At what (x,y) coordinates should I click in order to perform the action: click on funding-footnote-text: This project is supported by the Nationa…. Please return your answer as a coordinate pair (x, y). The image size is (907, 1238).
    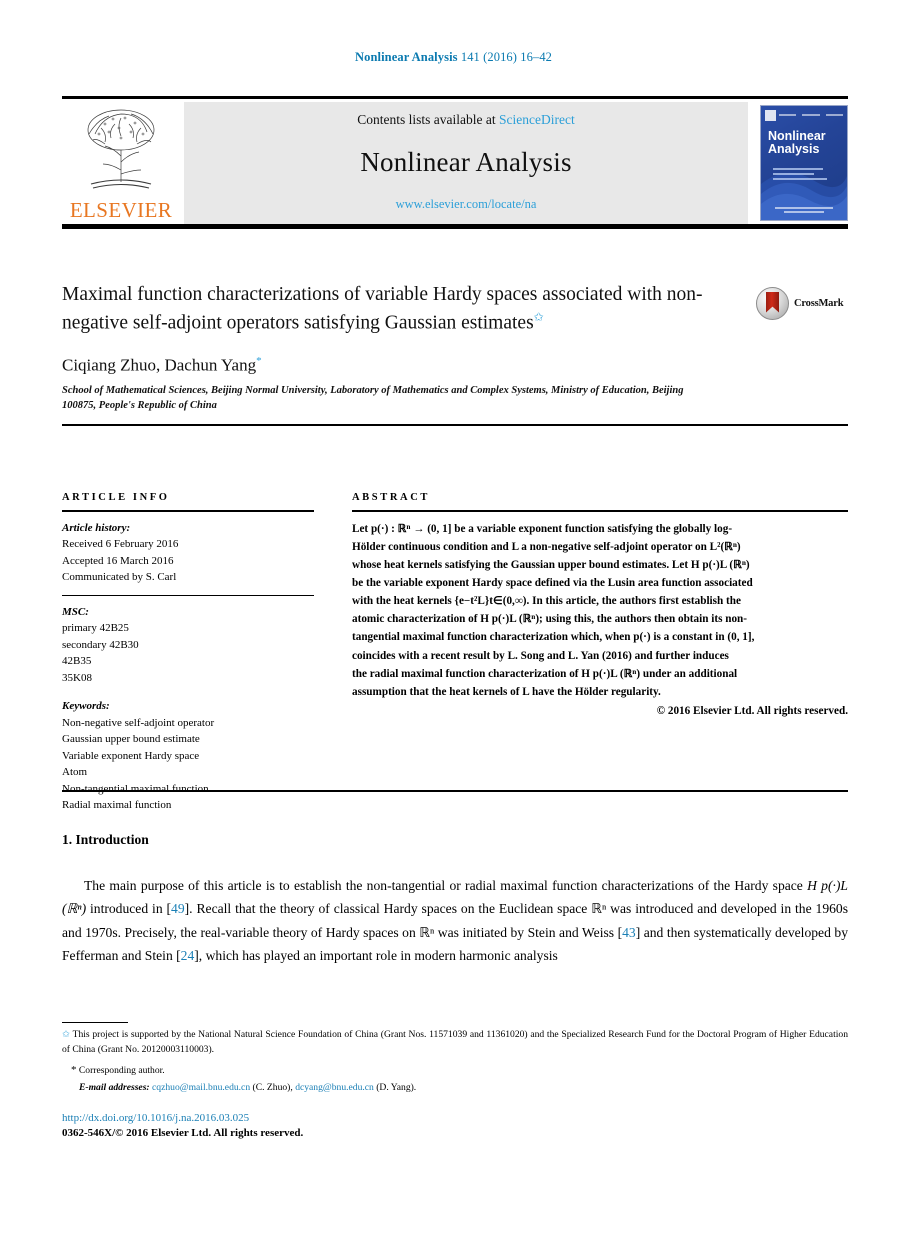
    Looking at the image, I should click on (455, 1042).